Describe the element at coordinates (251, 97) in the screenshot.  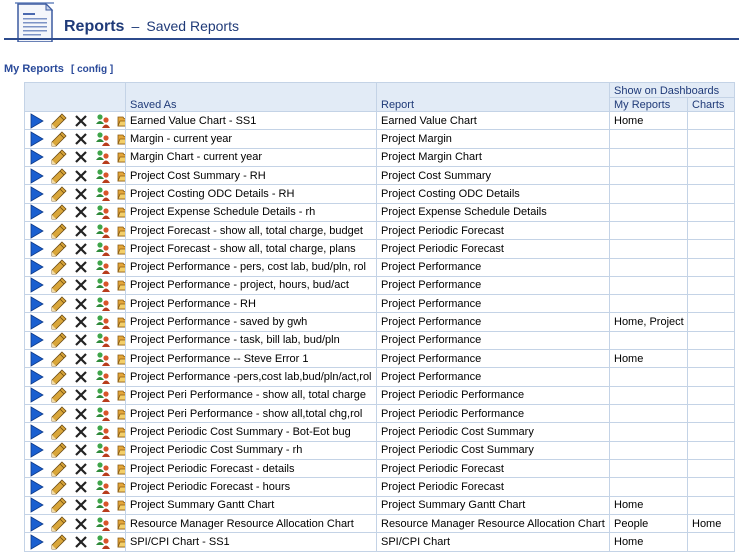
I see `column-header-saved-as: Saved As` at that location.